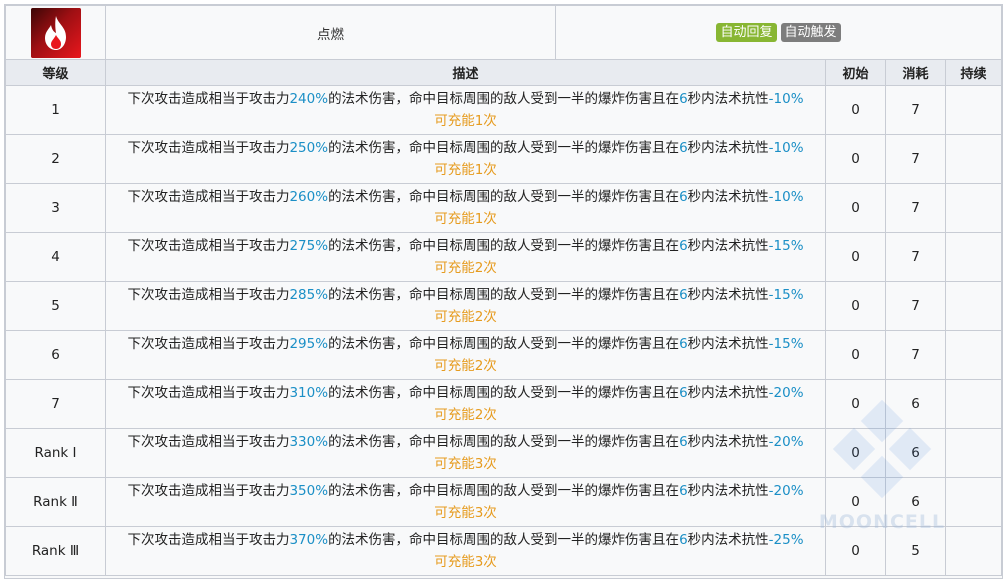  I want to click on column-header-duration: 持续, so click(973, 72).